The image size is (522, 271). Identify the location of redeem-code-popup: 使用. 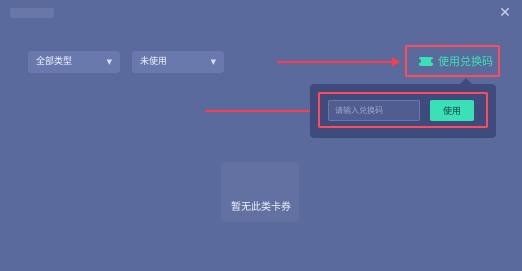
(403, 108).